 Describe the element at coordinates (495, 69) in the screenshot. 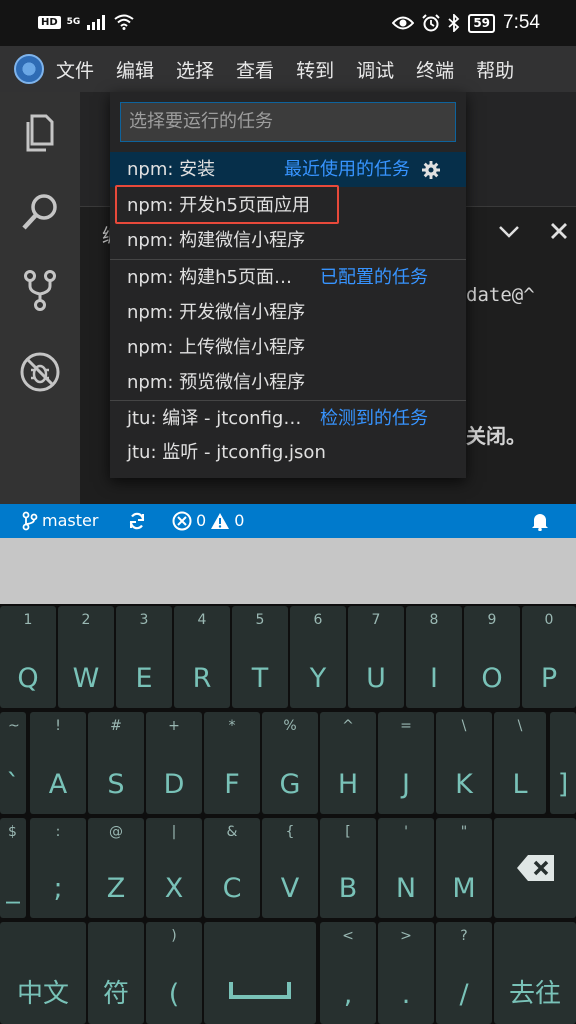

I see `menu-help: 帮助` at that location.